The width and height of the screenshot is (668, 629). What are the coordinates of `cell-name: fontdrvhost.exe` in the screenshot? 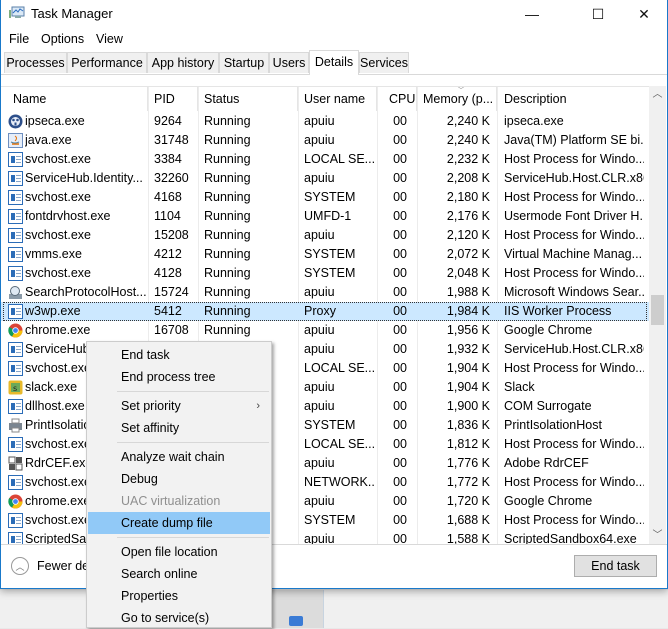 It's located at (68, 216).